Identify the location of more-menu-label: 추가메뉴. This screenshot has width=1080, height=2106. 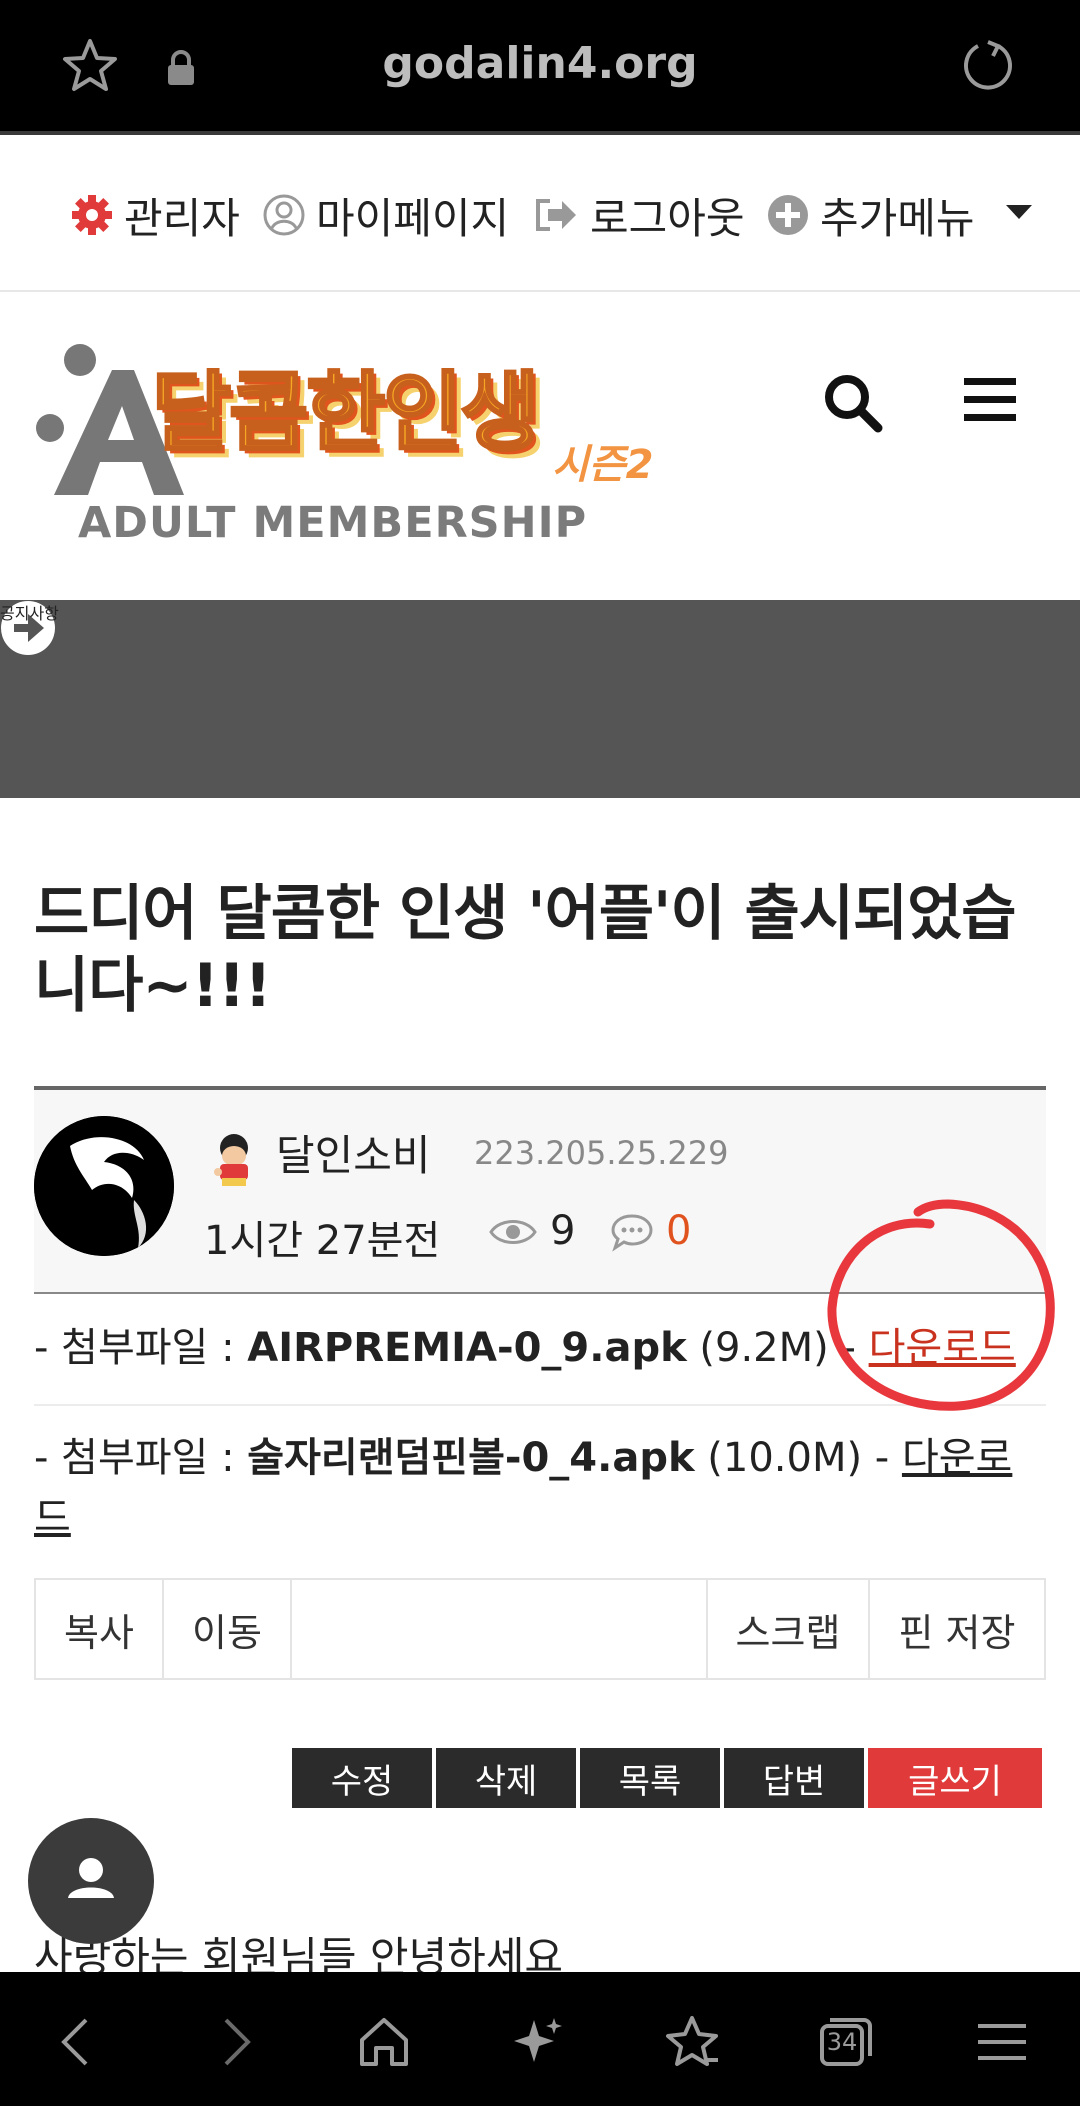
(897, 218).